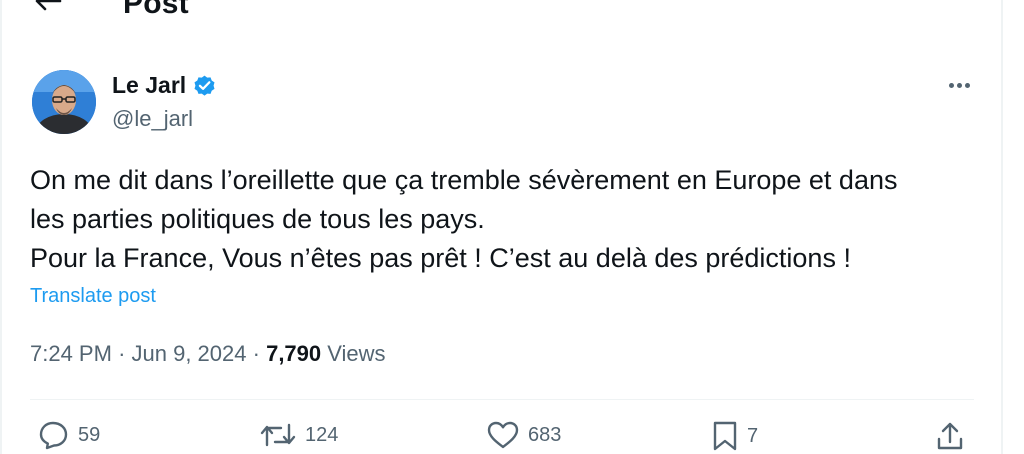 The width and height of the screenshot is (1024, 454). What do you see at coordinates (502, 399) in the screenshot?
I see `divider` at bounding box center [502, 399].